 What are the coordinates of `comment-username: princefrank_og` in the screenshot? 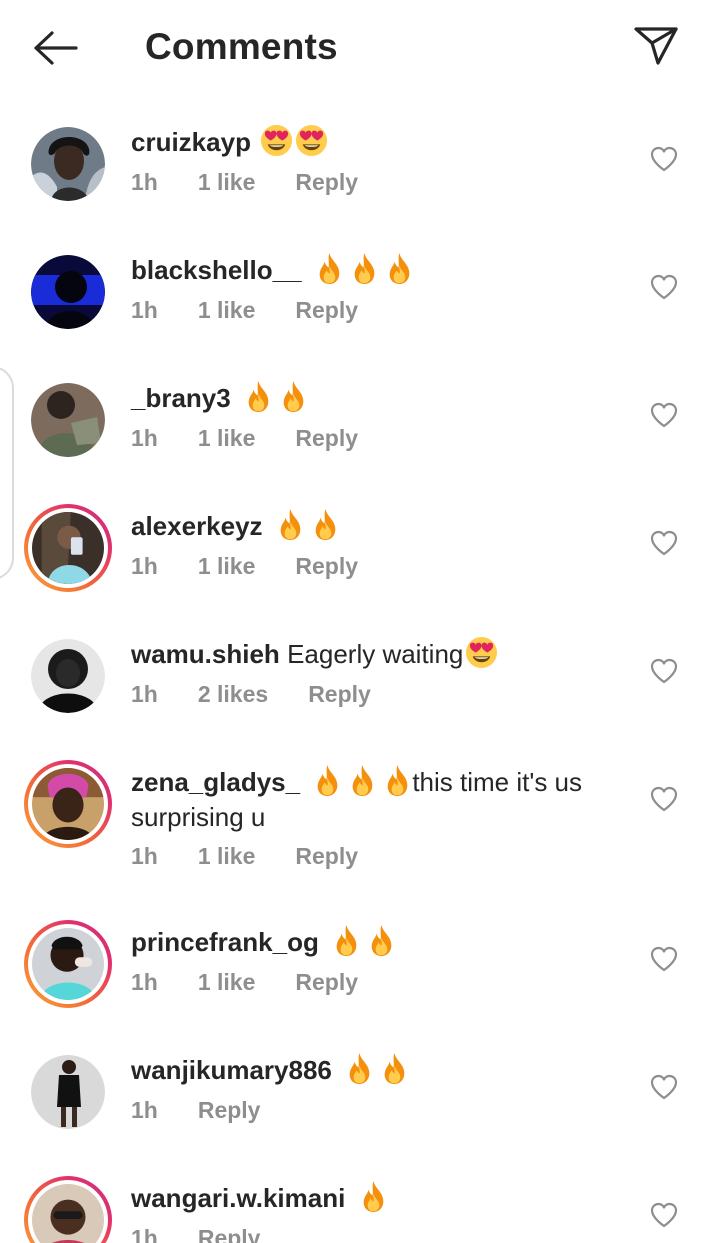 It's located at (225, 942).